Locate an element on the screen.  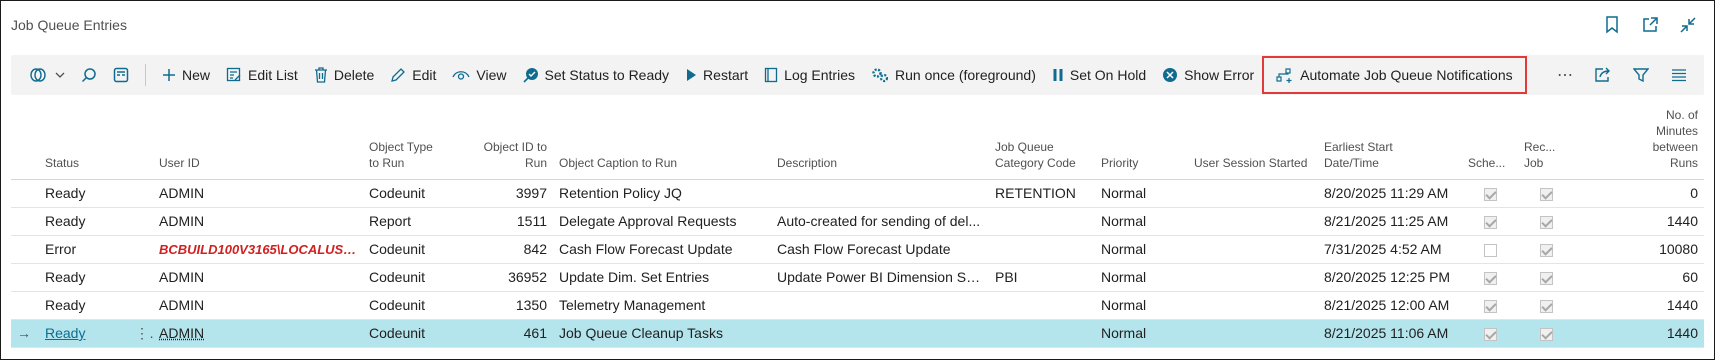
search-button is located at coordinates (89, 75).